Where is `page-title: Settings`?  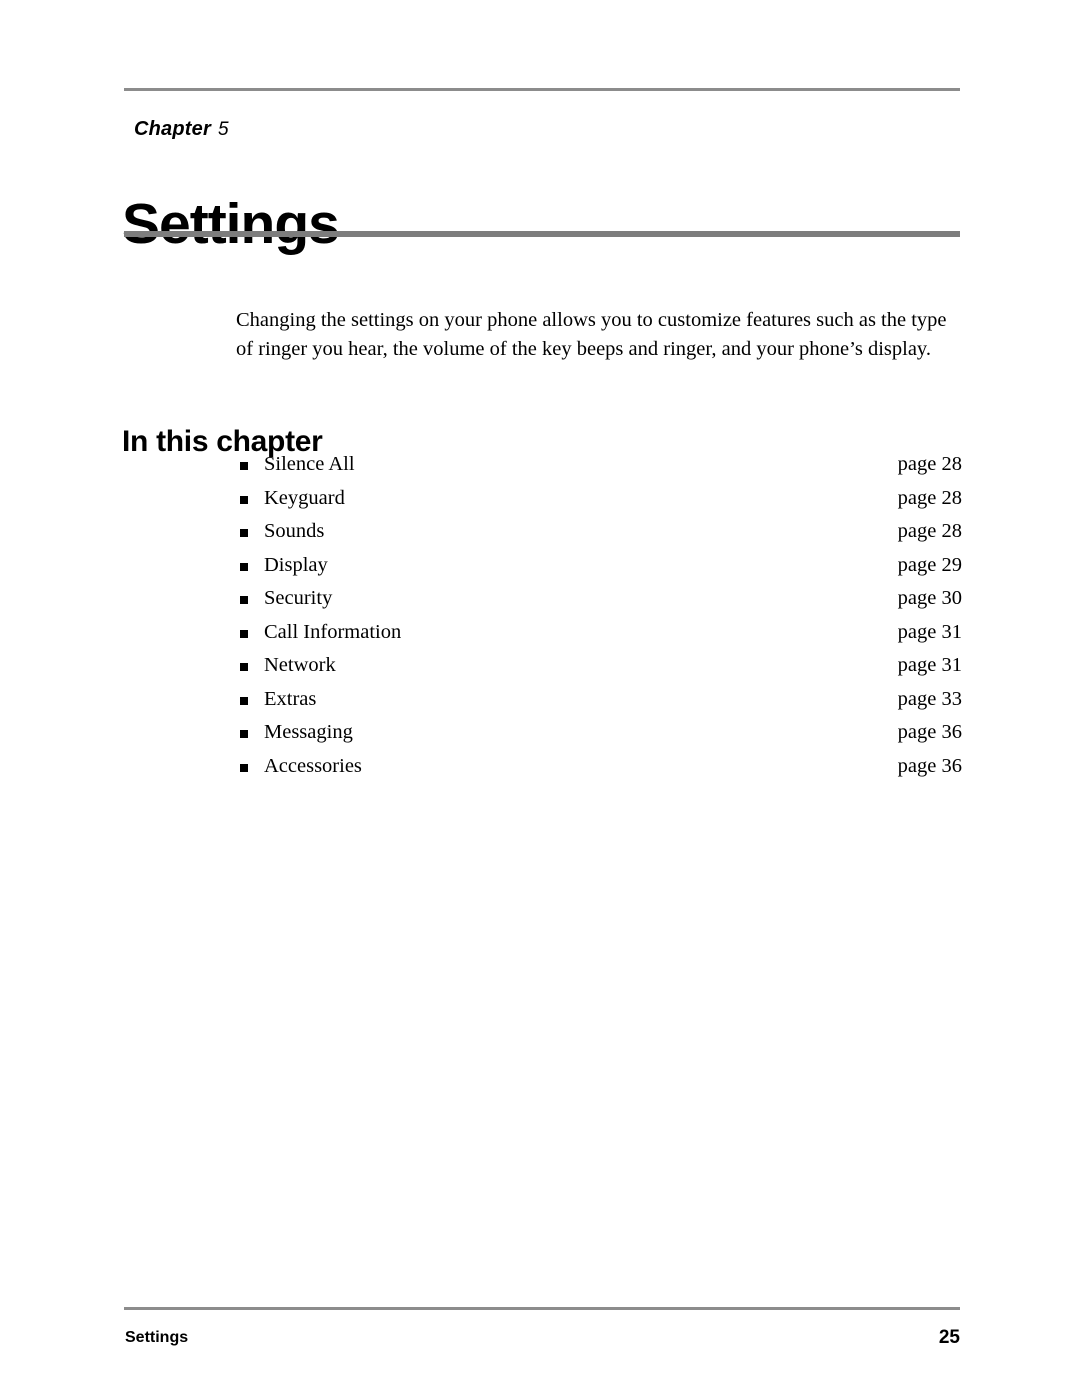
page-title: Settings is located at coordinates (231, 224).